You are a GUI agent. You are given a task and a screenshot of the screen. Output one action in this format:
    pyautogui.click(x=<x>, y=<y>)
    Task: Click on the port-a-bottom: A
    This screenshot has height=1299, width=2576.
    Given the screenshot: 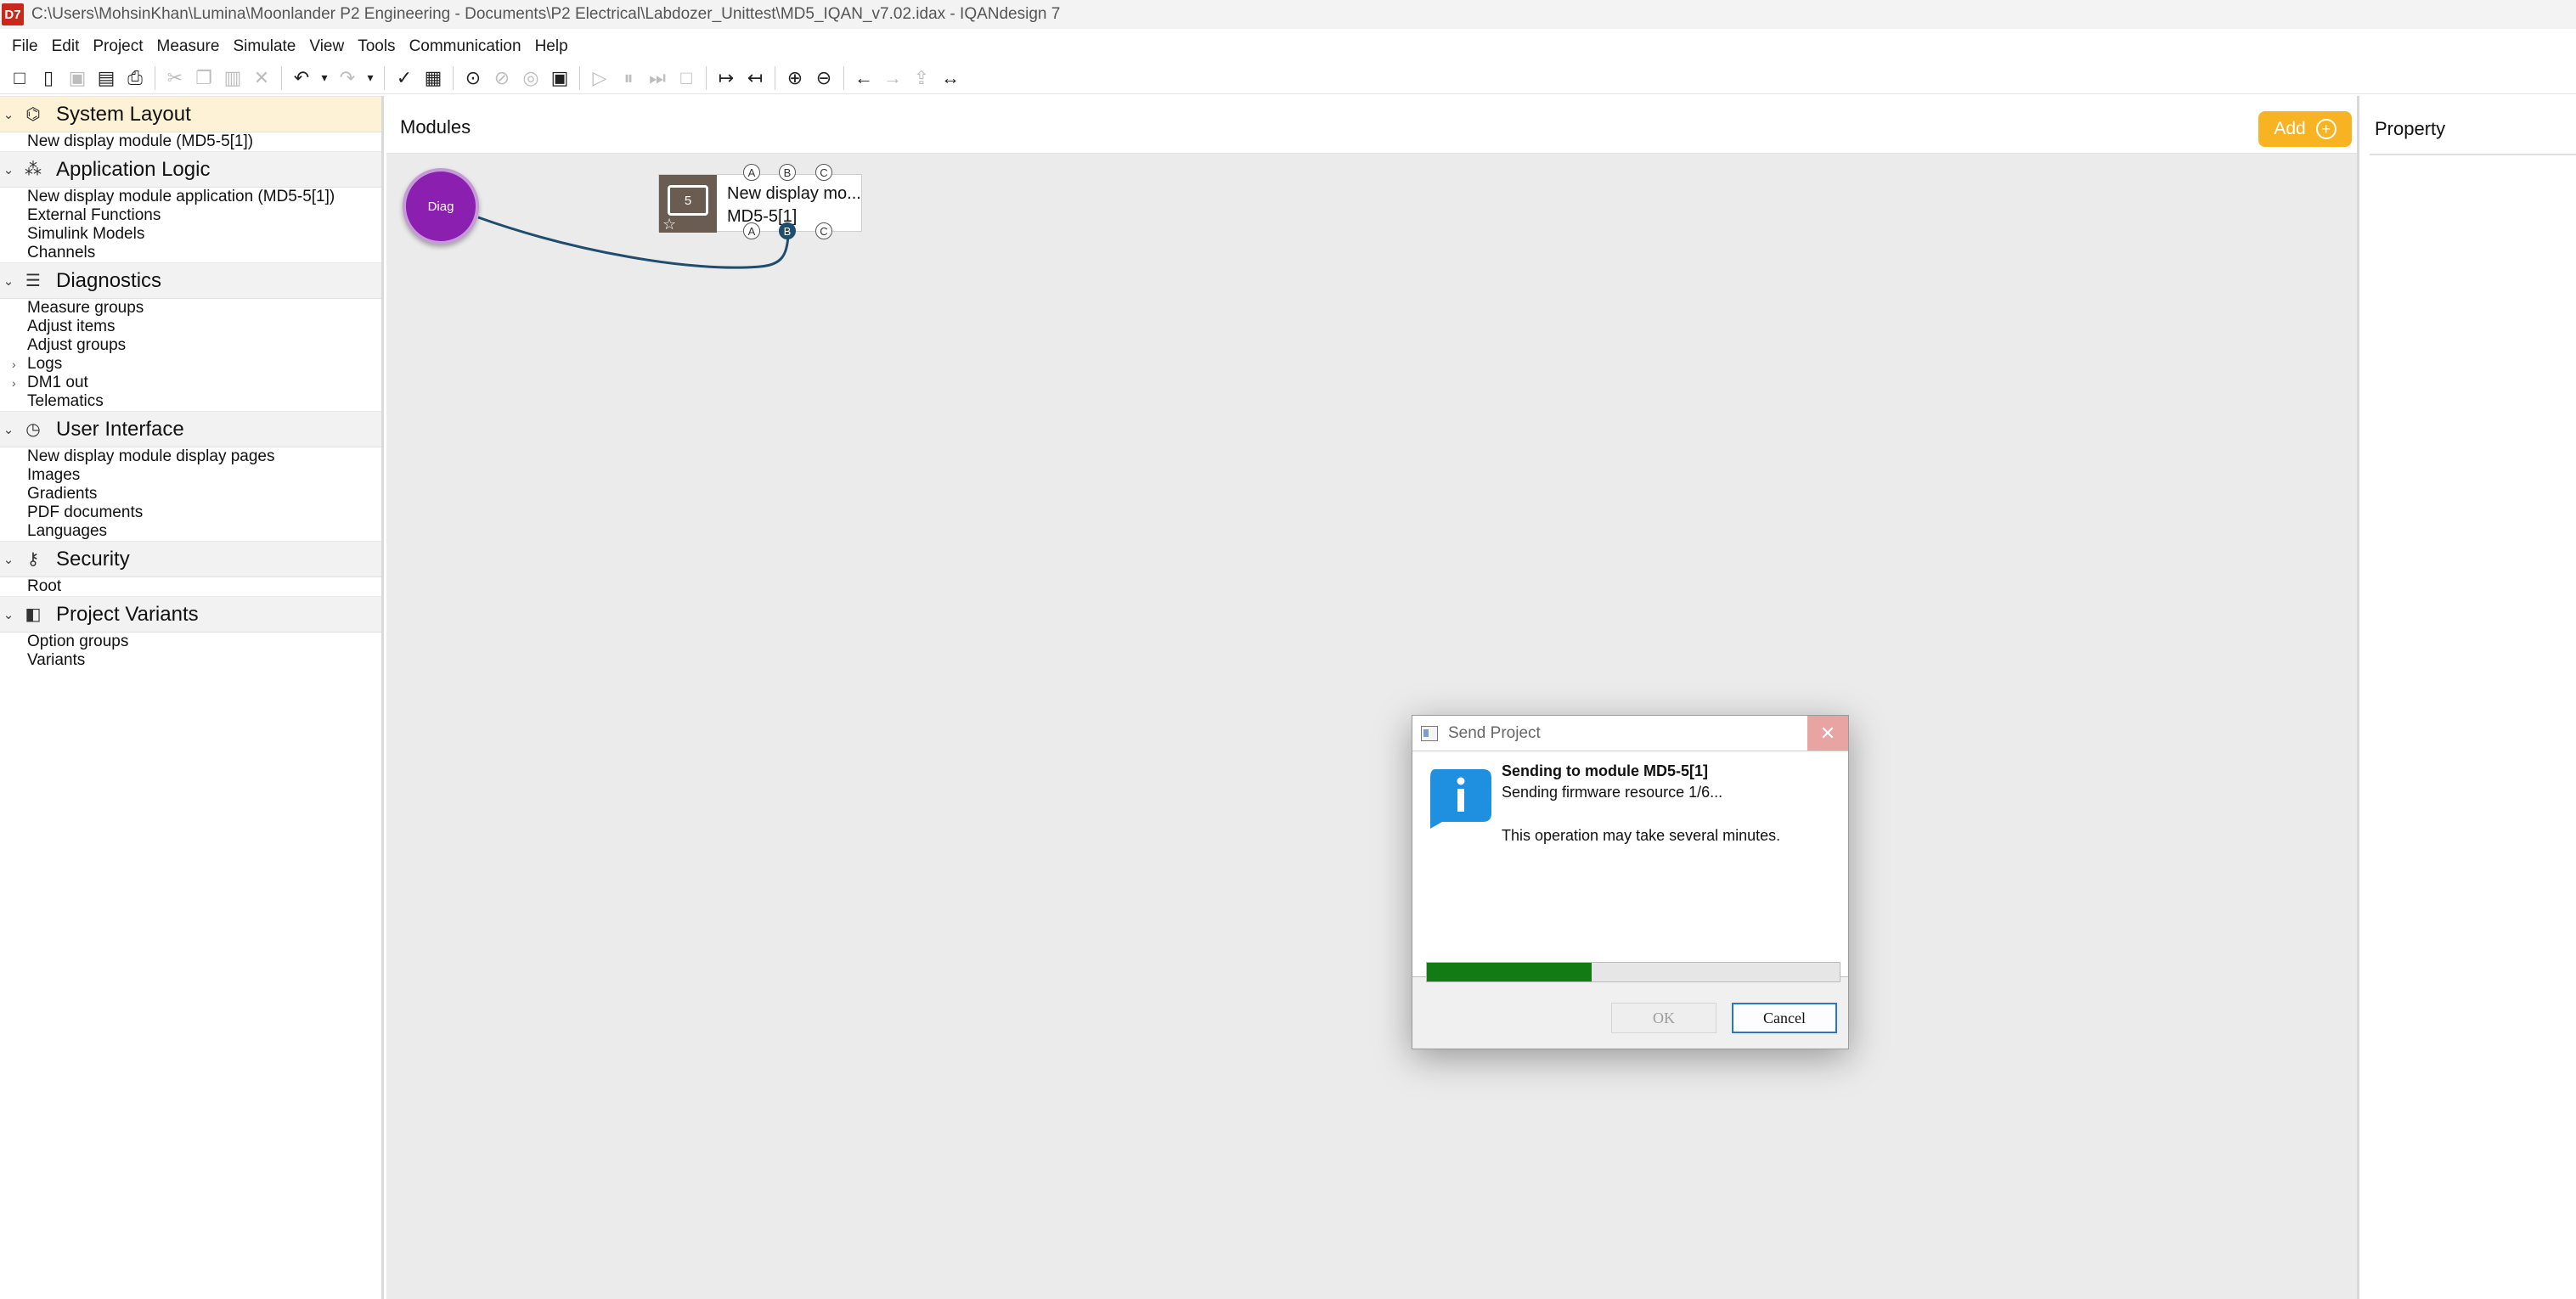 What is the action you would take?
    pyautogui.click(x=751, y=230)
    